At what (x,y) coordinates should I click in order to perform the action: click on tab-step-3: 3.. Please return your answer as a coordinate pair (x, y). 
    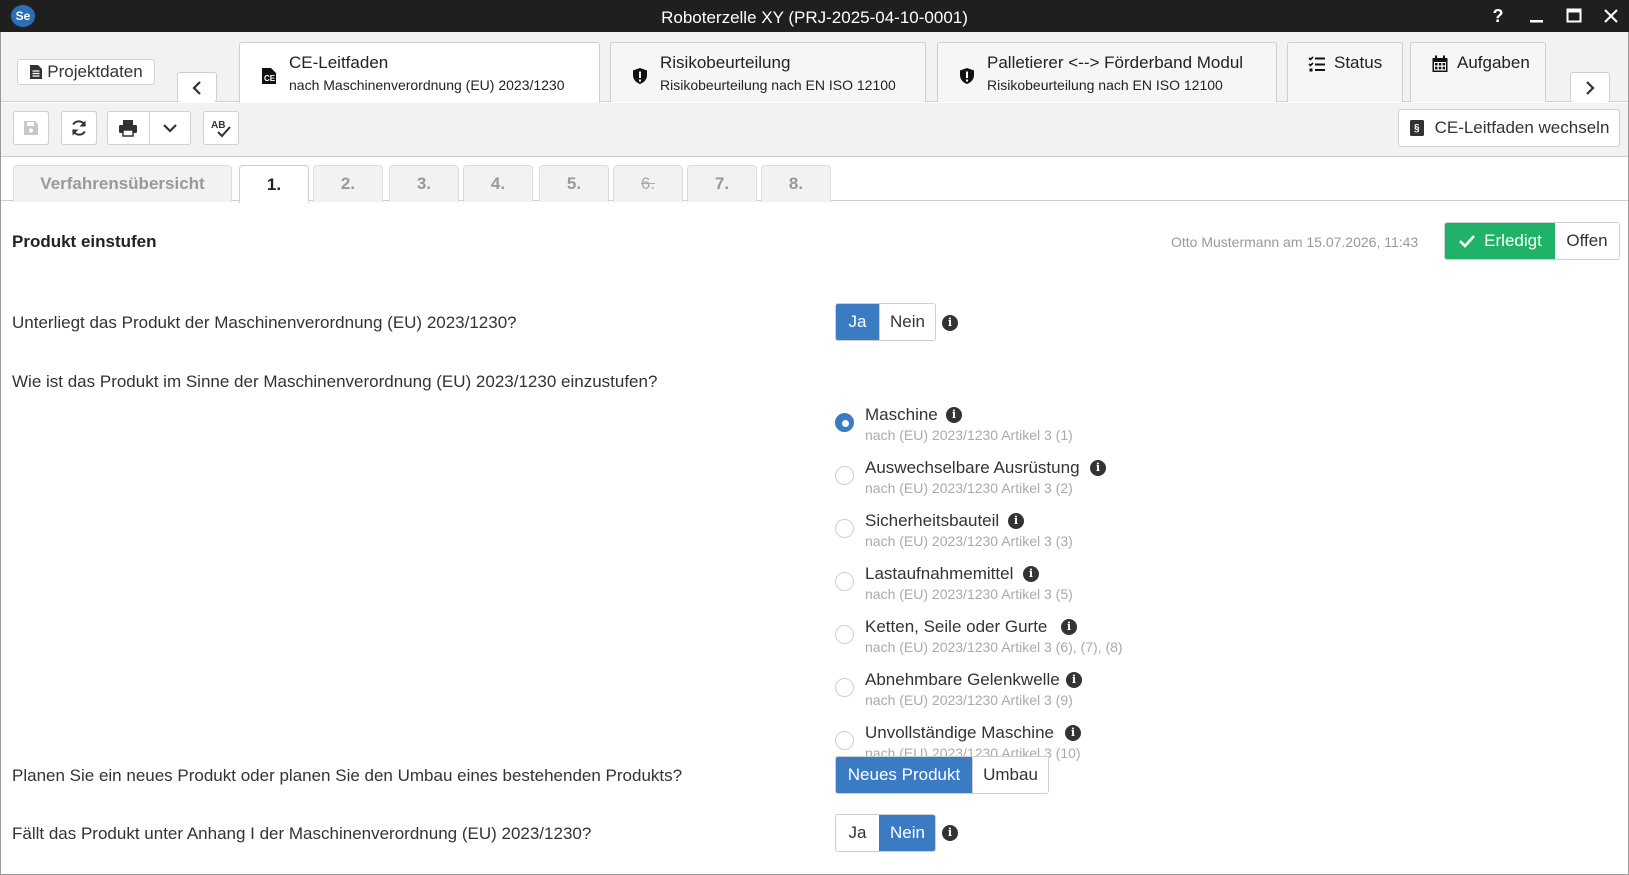
    Looking at the image, I should click on (424, 183).